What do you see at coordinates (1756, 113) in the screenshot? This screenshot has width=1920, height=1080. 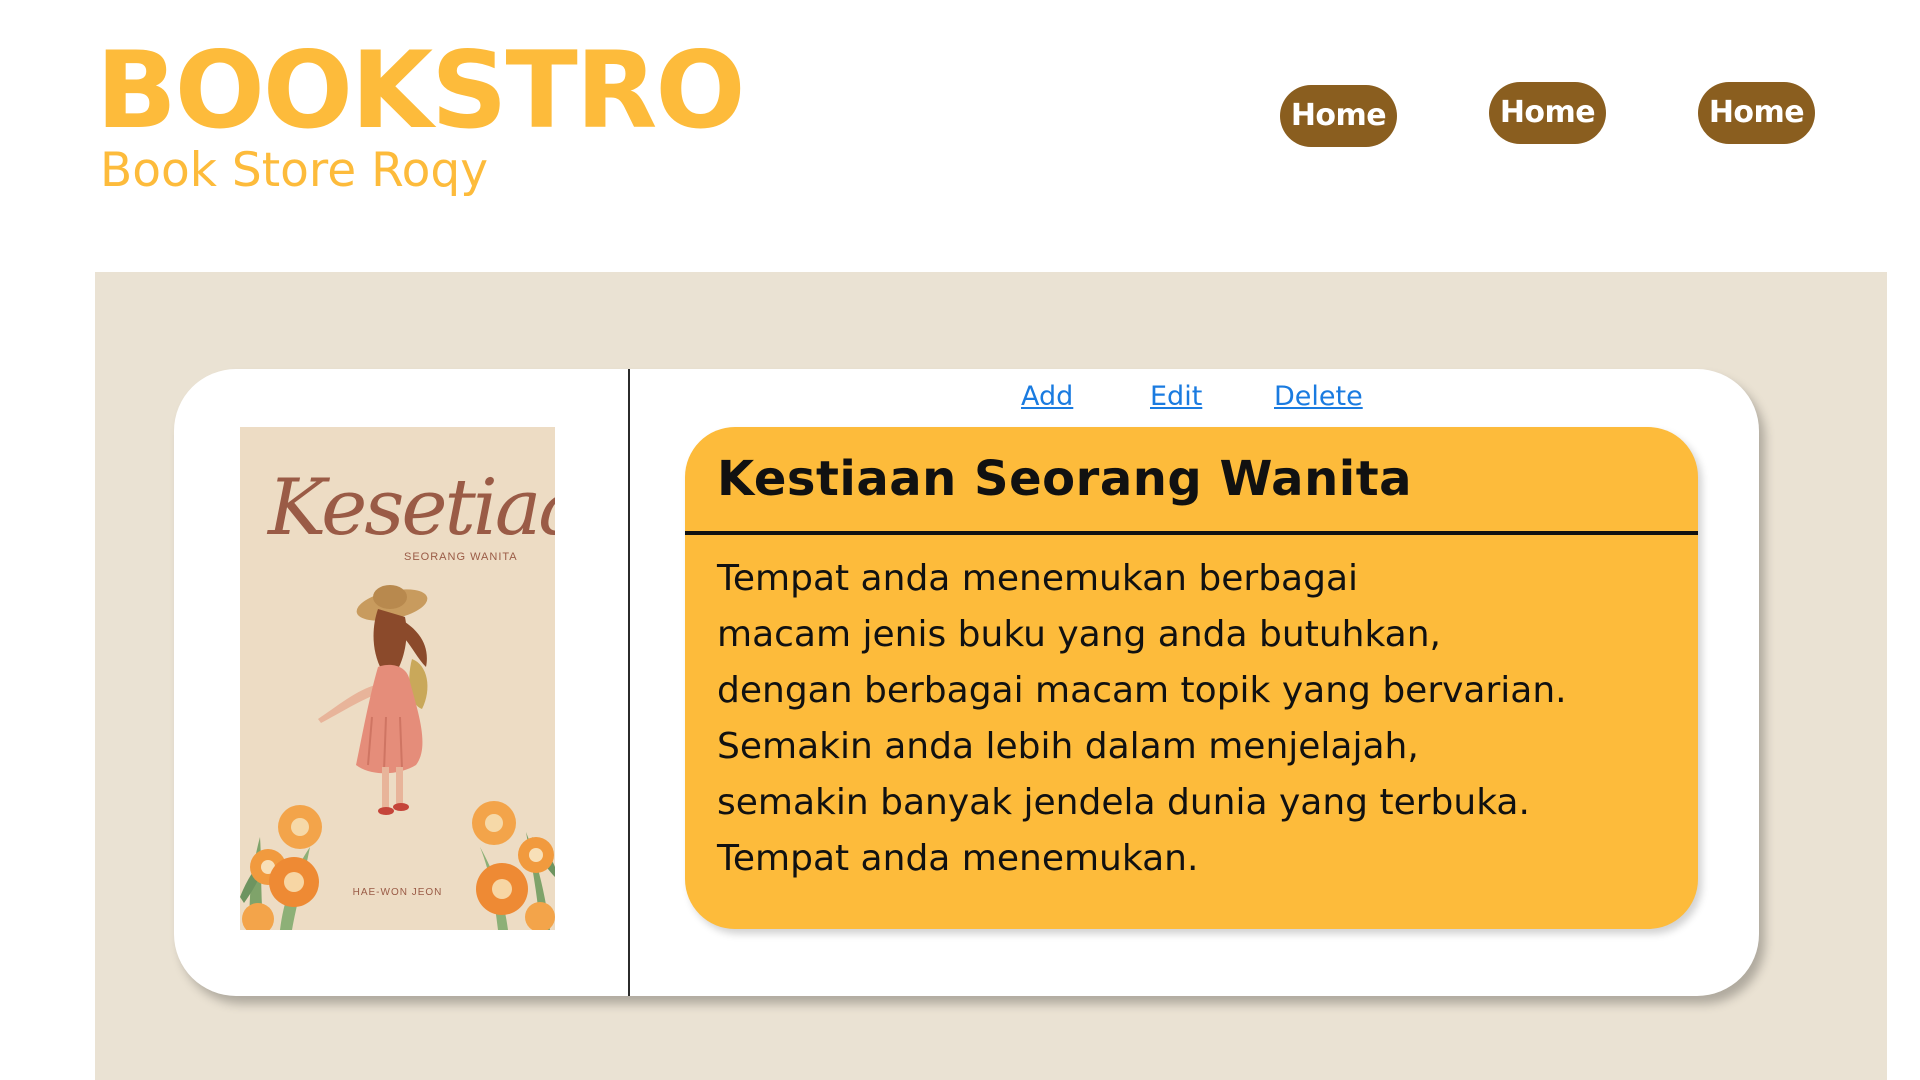 I see `nav-home-button-3: Home` at bounding box center [1756, 113].